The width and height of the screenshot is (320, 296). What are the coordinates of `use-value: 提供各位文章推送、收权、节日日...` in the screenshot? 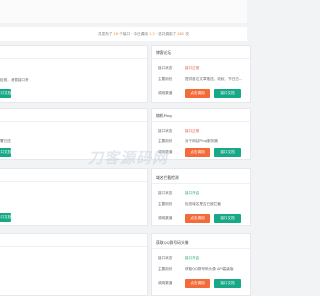 It's located at (214, 79).